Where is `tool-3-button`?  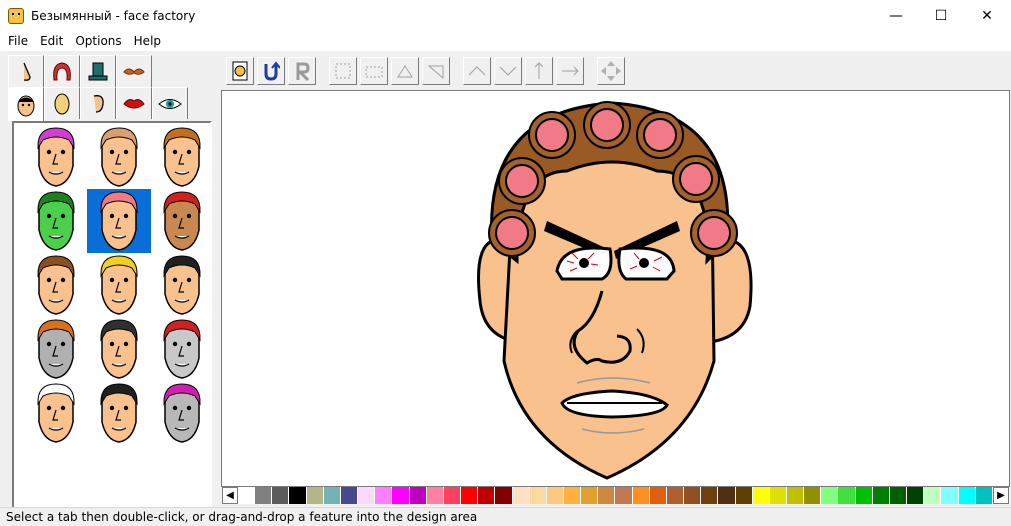
tool-3-button is located at coordinates (405, 71).